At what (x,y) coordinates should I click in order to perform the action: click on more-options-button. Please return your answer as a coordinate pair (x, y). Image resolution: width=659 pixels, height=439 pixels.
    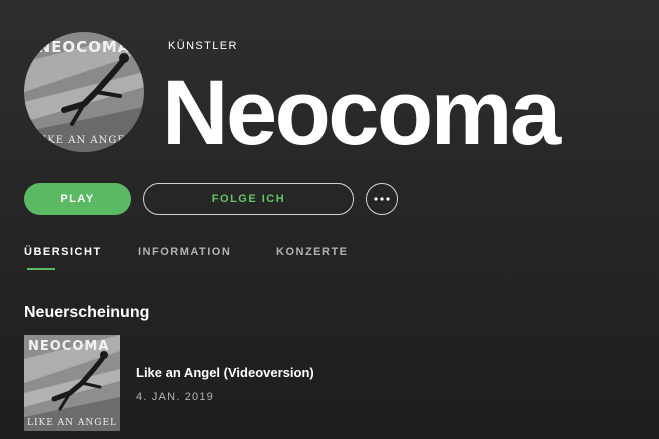
    Looking at the image, I should click on (382, 199).